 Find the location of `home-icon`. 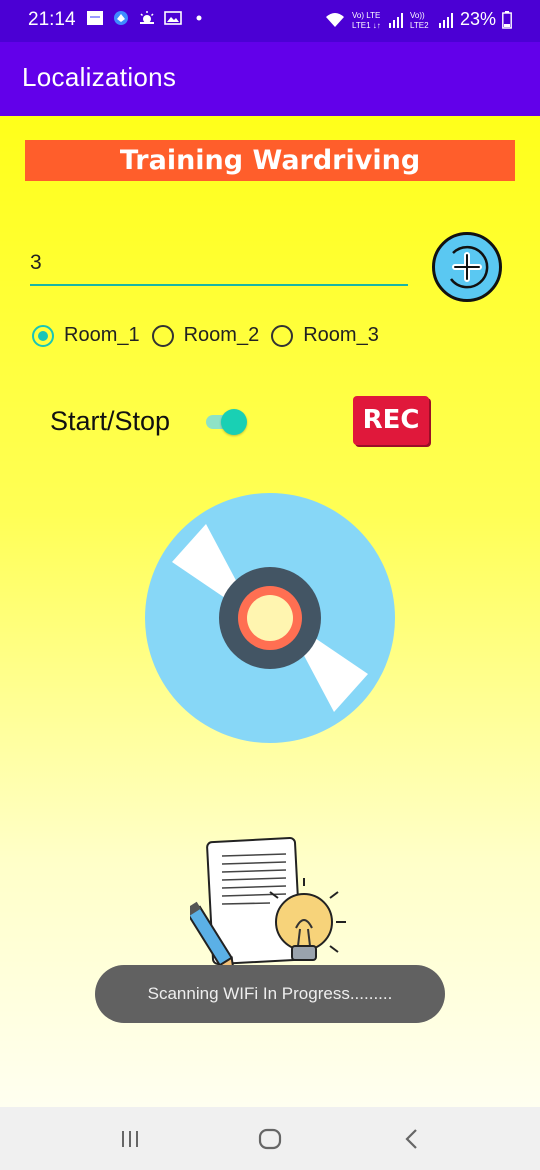

home-icon is located at coordinates (270, 1139).